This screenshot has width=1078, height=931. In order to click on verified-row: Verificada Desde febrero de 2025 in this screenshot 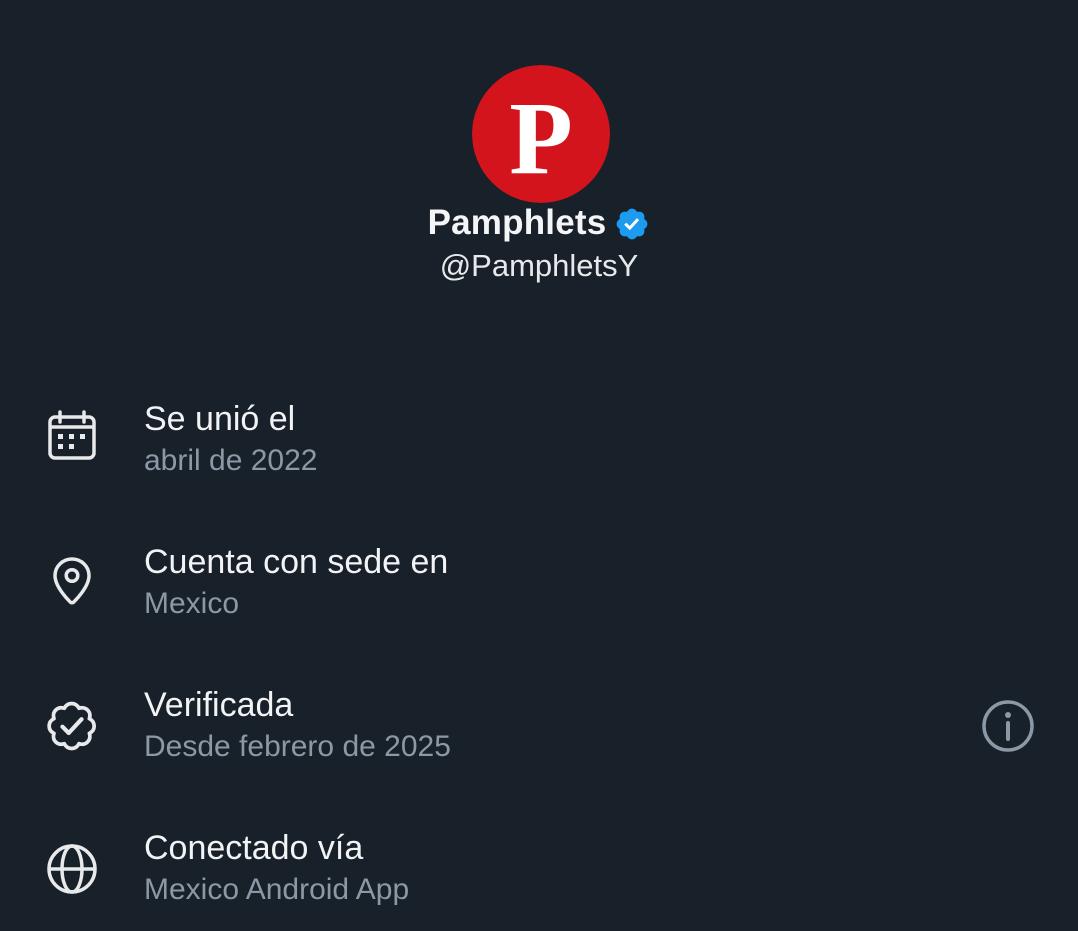, I will do `click(539, 731)`.